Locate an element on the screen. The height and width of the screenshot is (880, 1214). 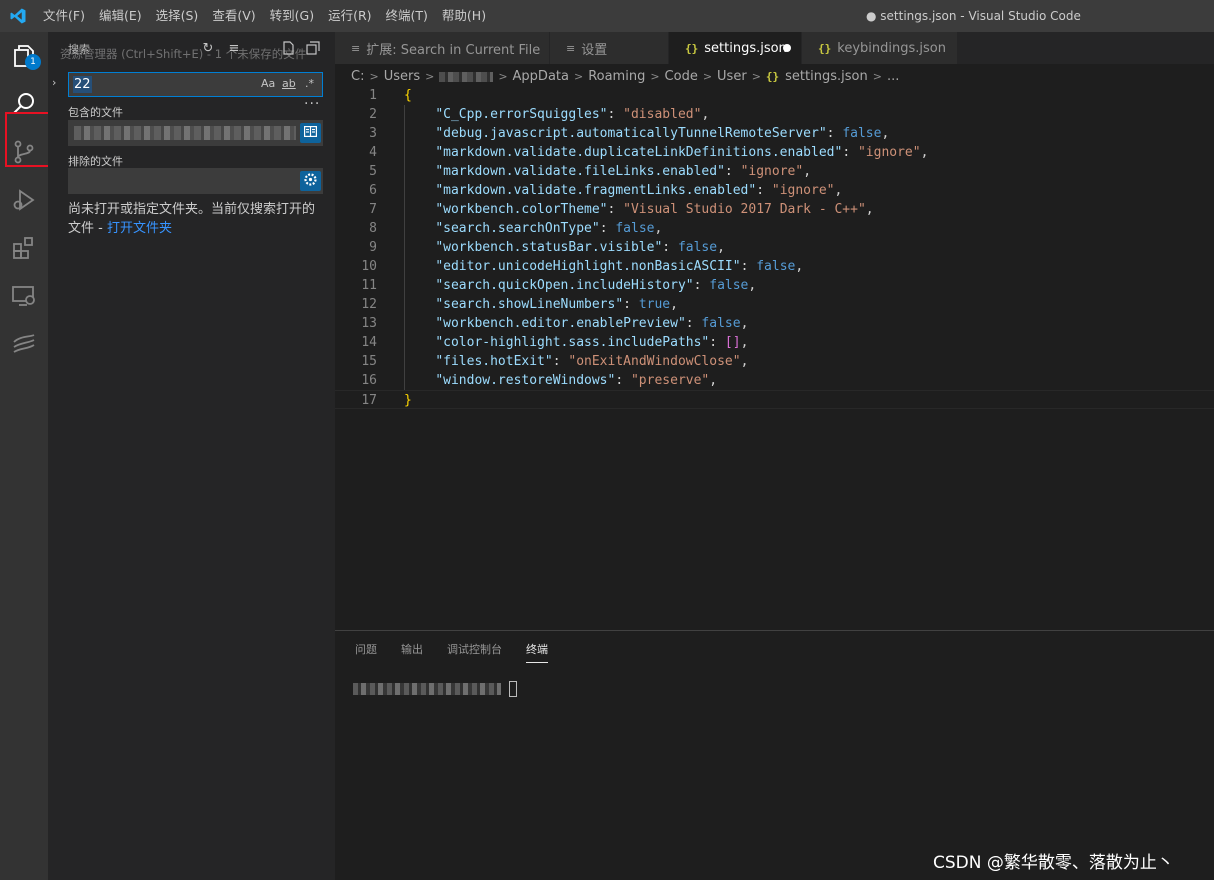
line-number: 9 is located at coordinates (373, 247).